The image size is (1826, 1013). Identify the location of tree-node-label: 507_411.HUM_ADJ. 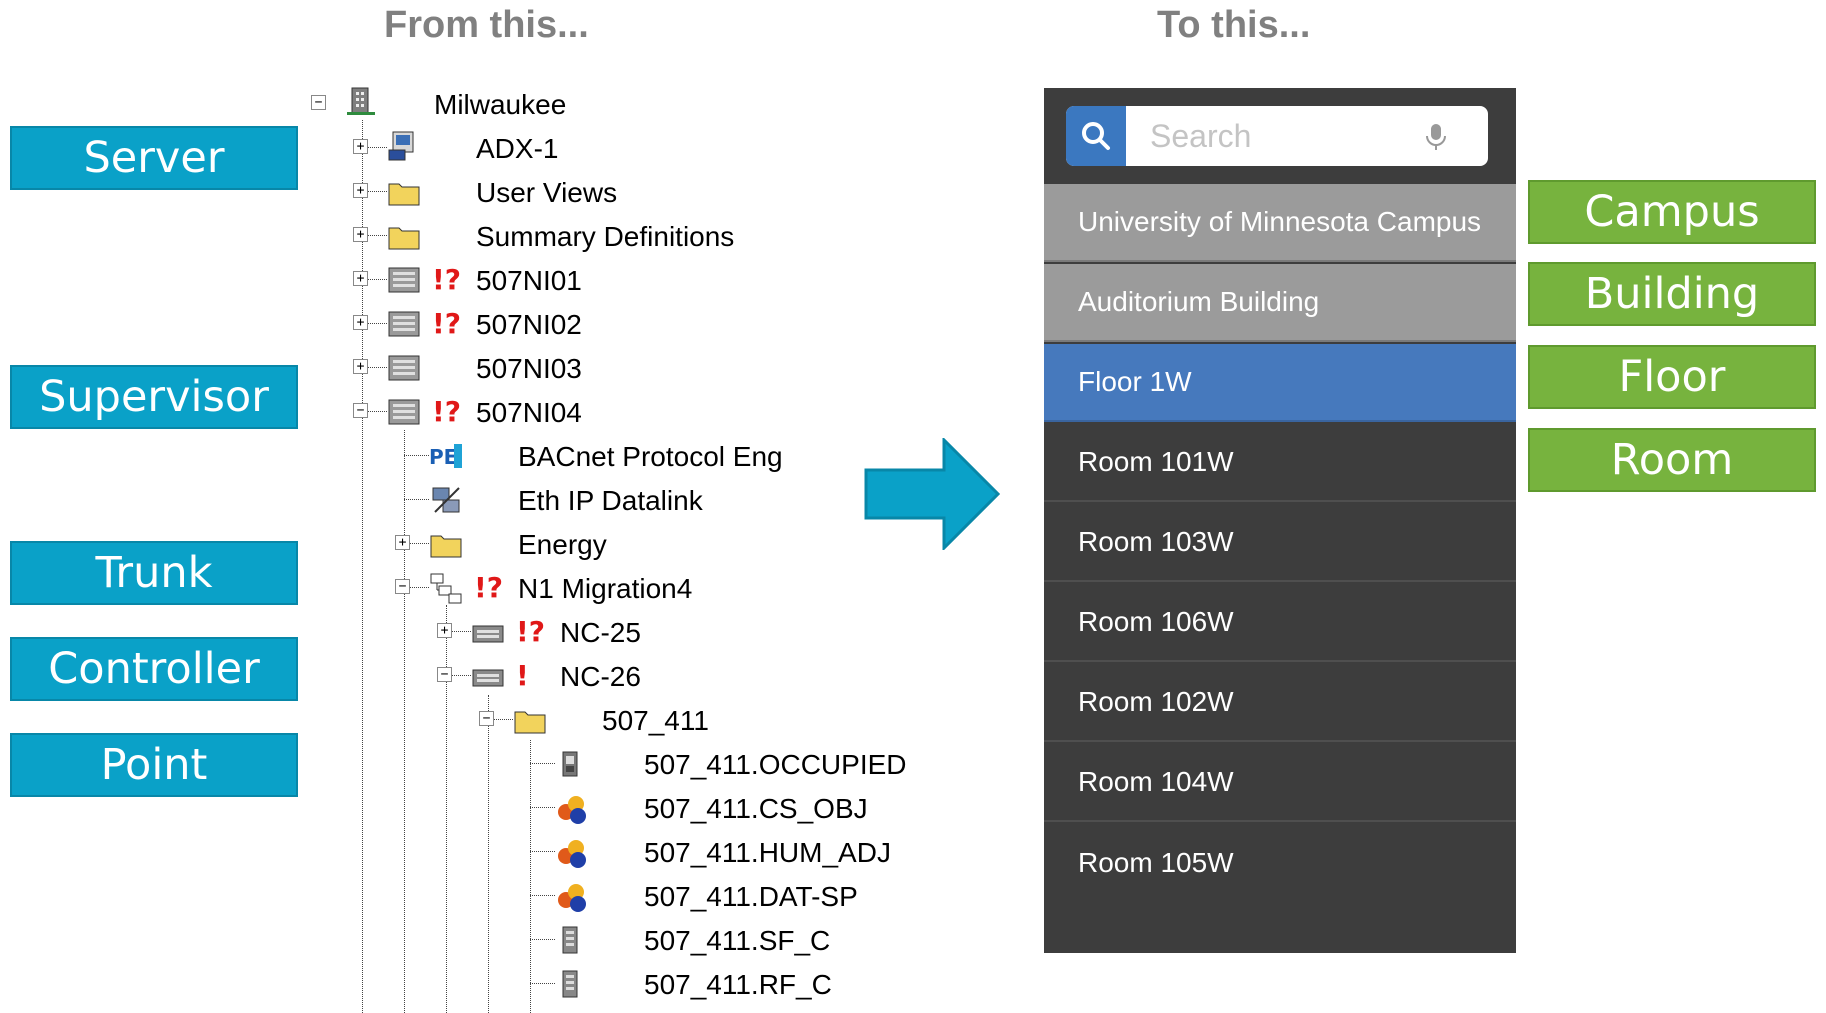
(767, 853).